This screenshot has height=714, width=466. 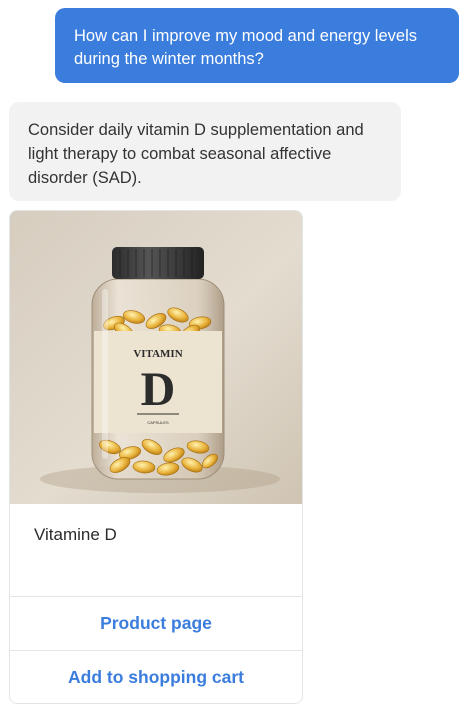 I want to click on image-label-letter: D, so click(x=158, y=389).